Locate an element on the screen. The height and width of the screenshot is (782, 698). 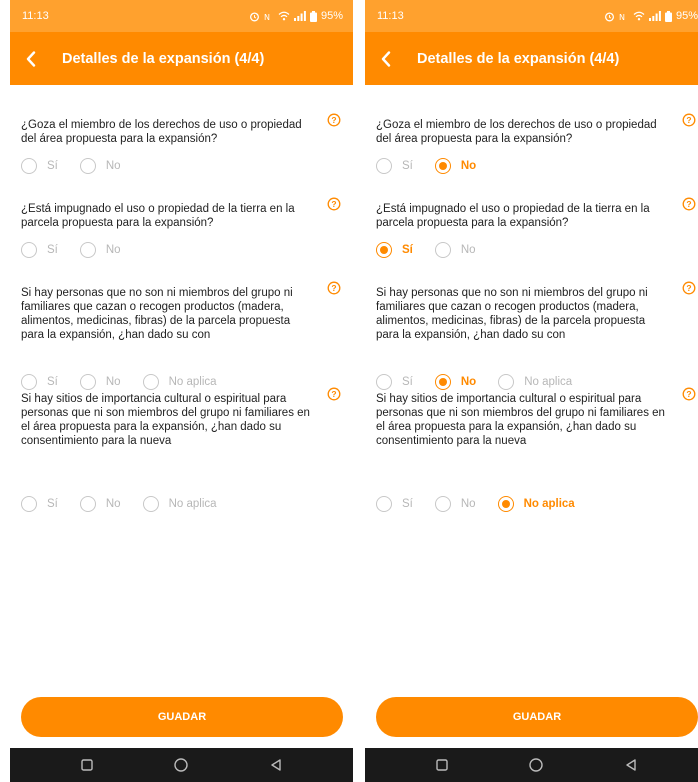
svg-text: N is located at coordinates (622, 17).